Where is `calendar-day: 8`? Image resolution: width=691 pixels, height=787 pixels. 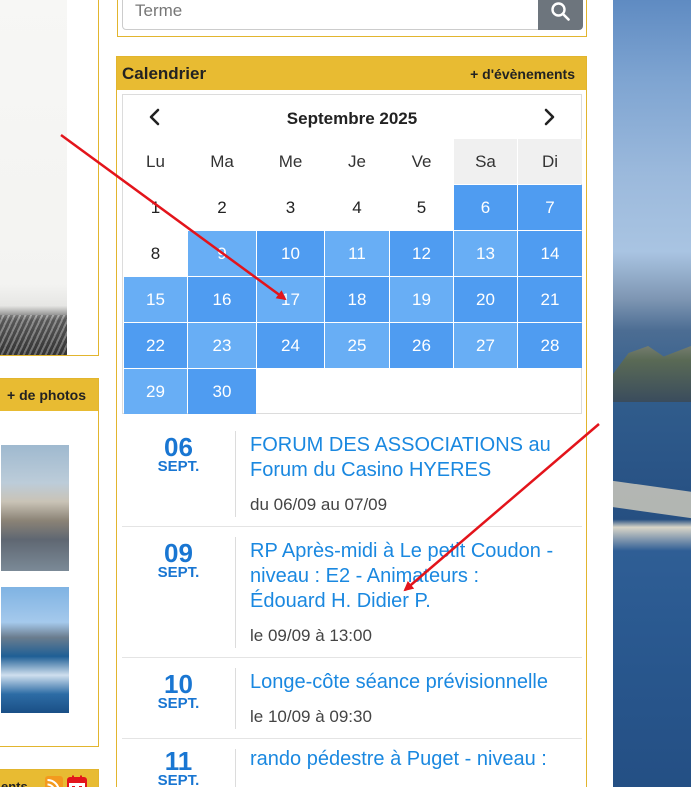
calendar-day: 8 is located at coordinates (155, 253).